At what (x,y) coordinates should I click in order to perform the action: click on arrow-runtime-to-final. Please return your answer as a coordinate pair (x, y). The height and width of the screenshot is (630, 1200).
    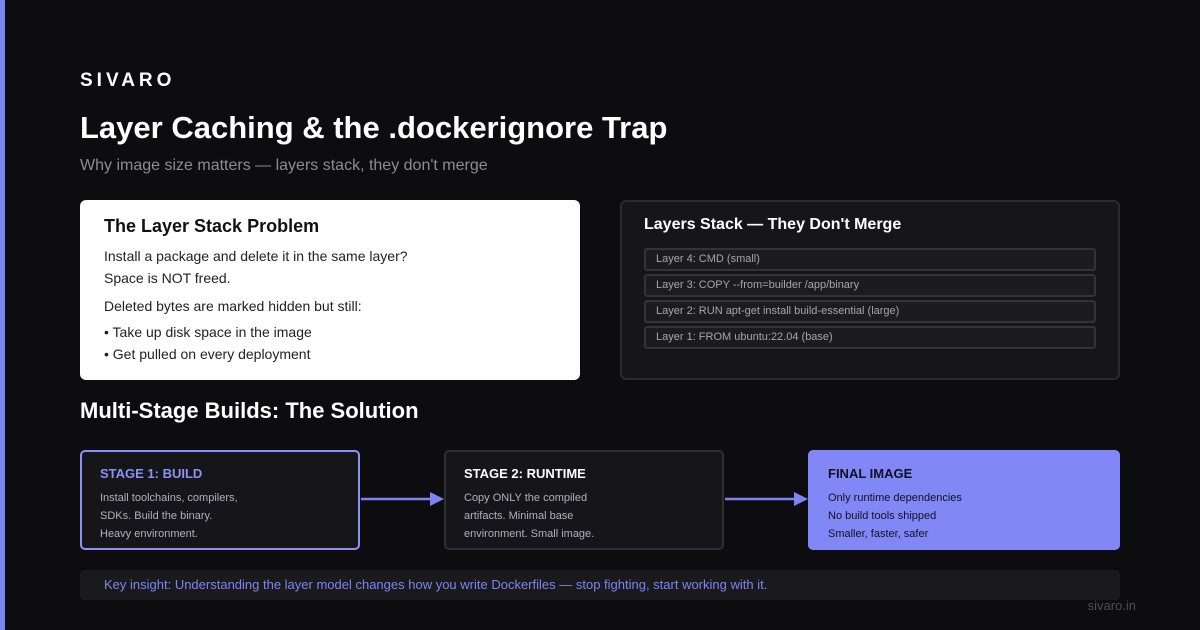
    Looking at the image, I should click on (766, 499).